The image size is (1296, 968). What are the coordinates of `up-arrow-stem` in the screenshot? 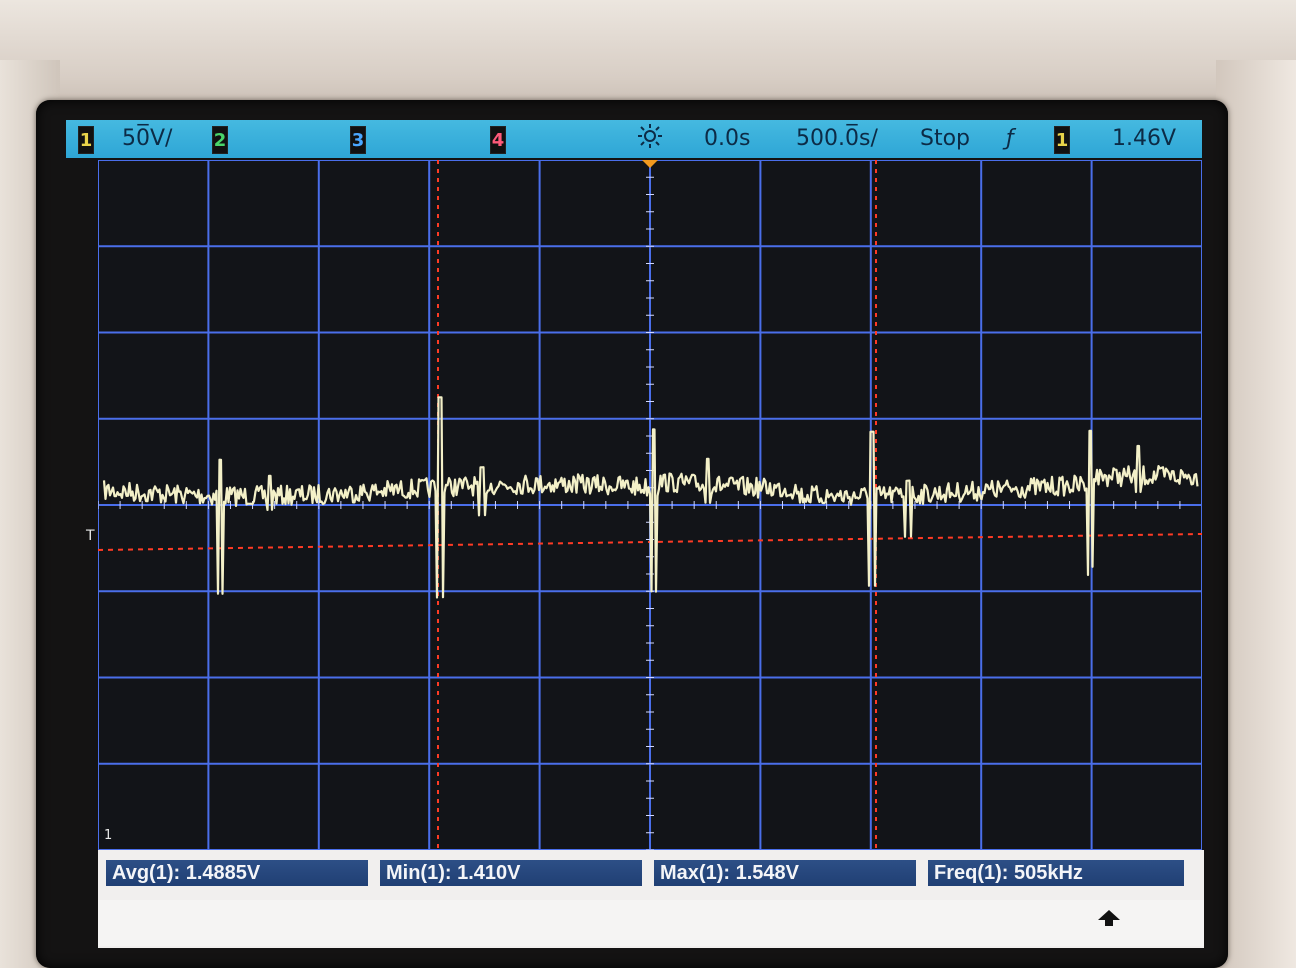 It's located at (1109, 923).